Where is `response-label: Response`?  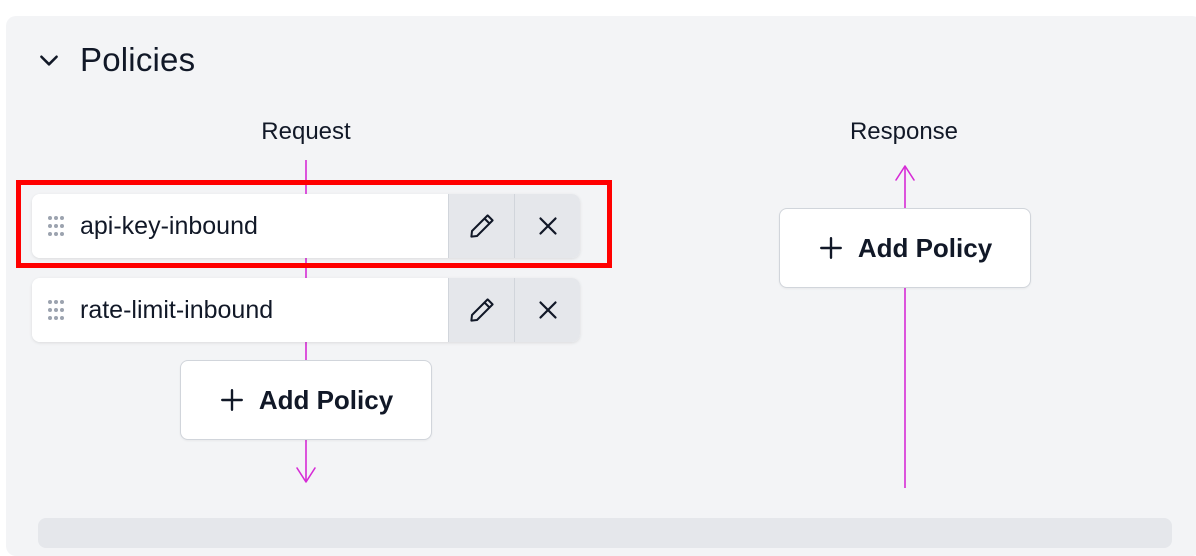 response-label: Response is located at coordinates (904, 131).